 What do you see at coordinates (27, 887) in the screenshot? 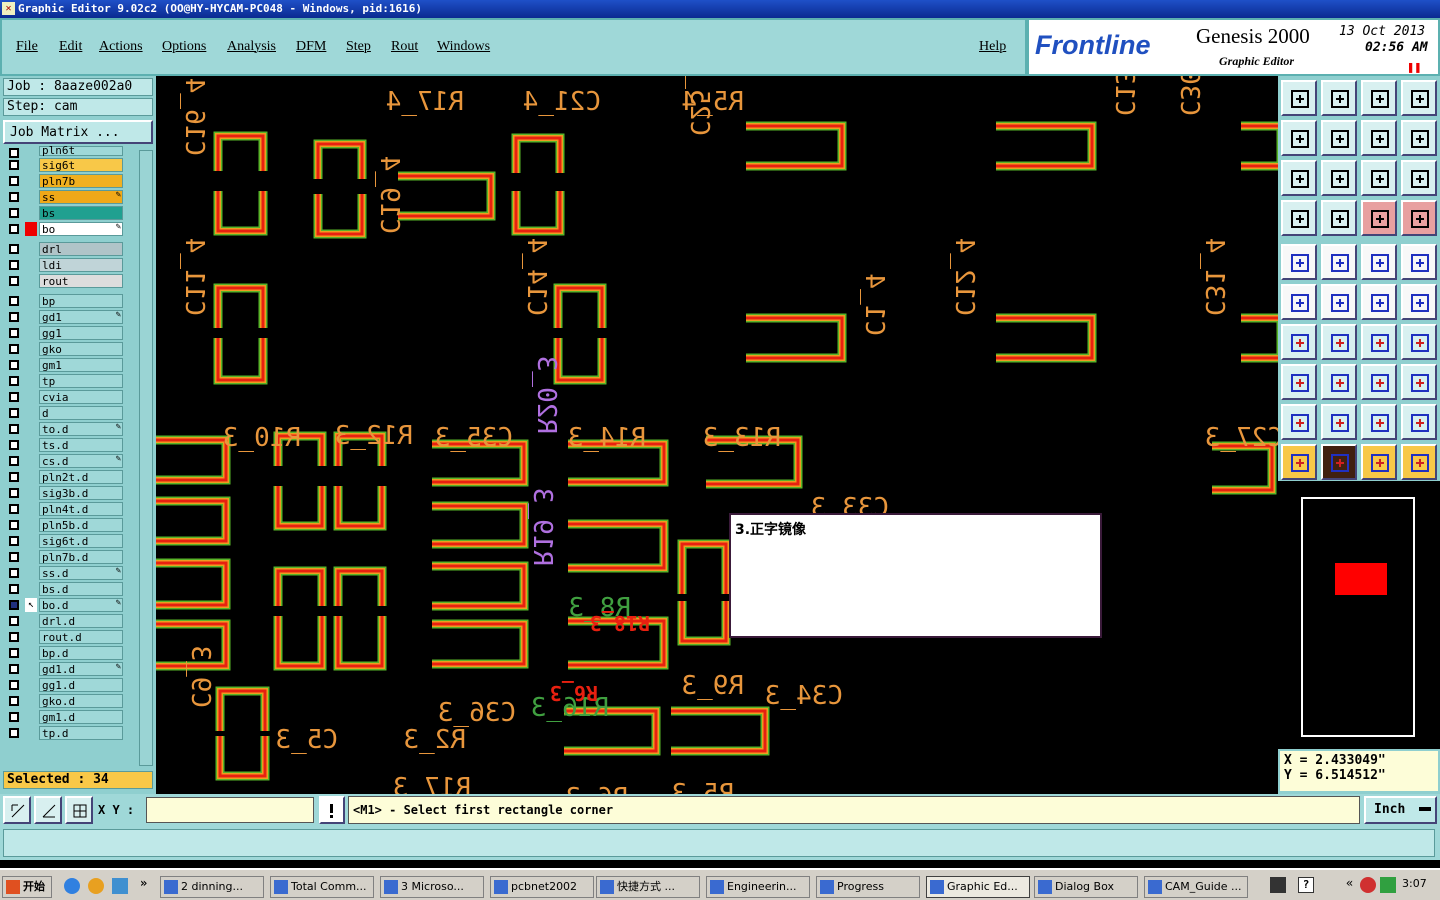
I see `start-button: 开始` at bounding box center [27, 887].